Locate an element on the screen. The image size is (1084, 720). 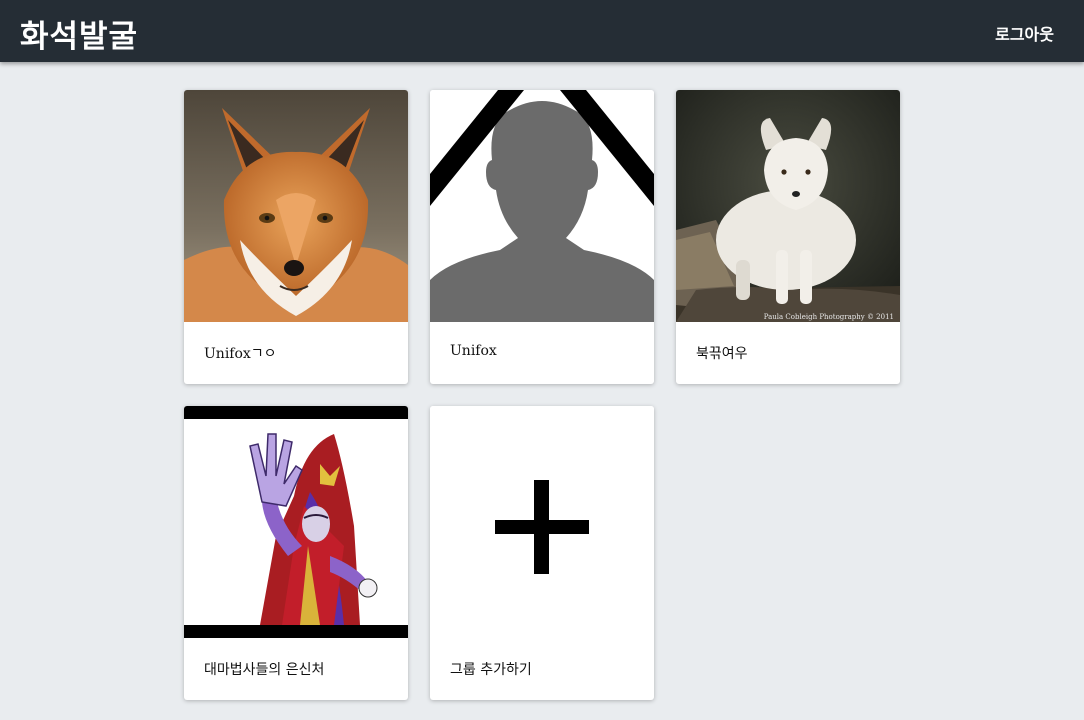
group-card-wizard-hideout: 대마법사들의 은신처 is located at coordinates (296, 553).